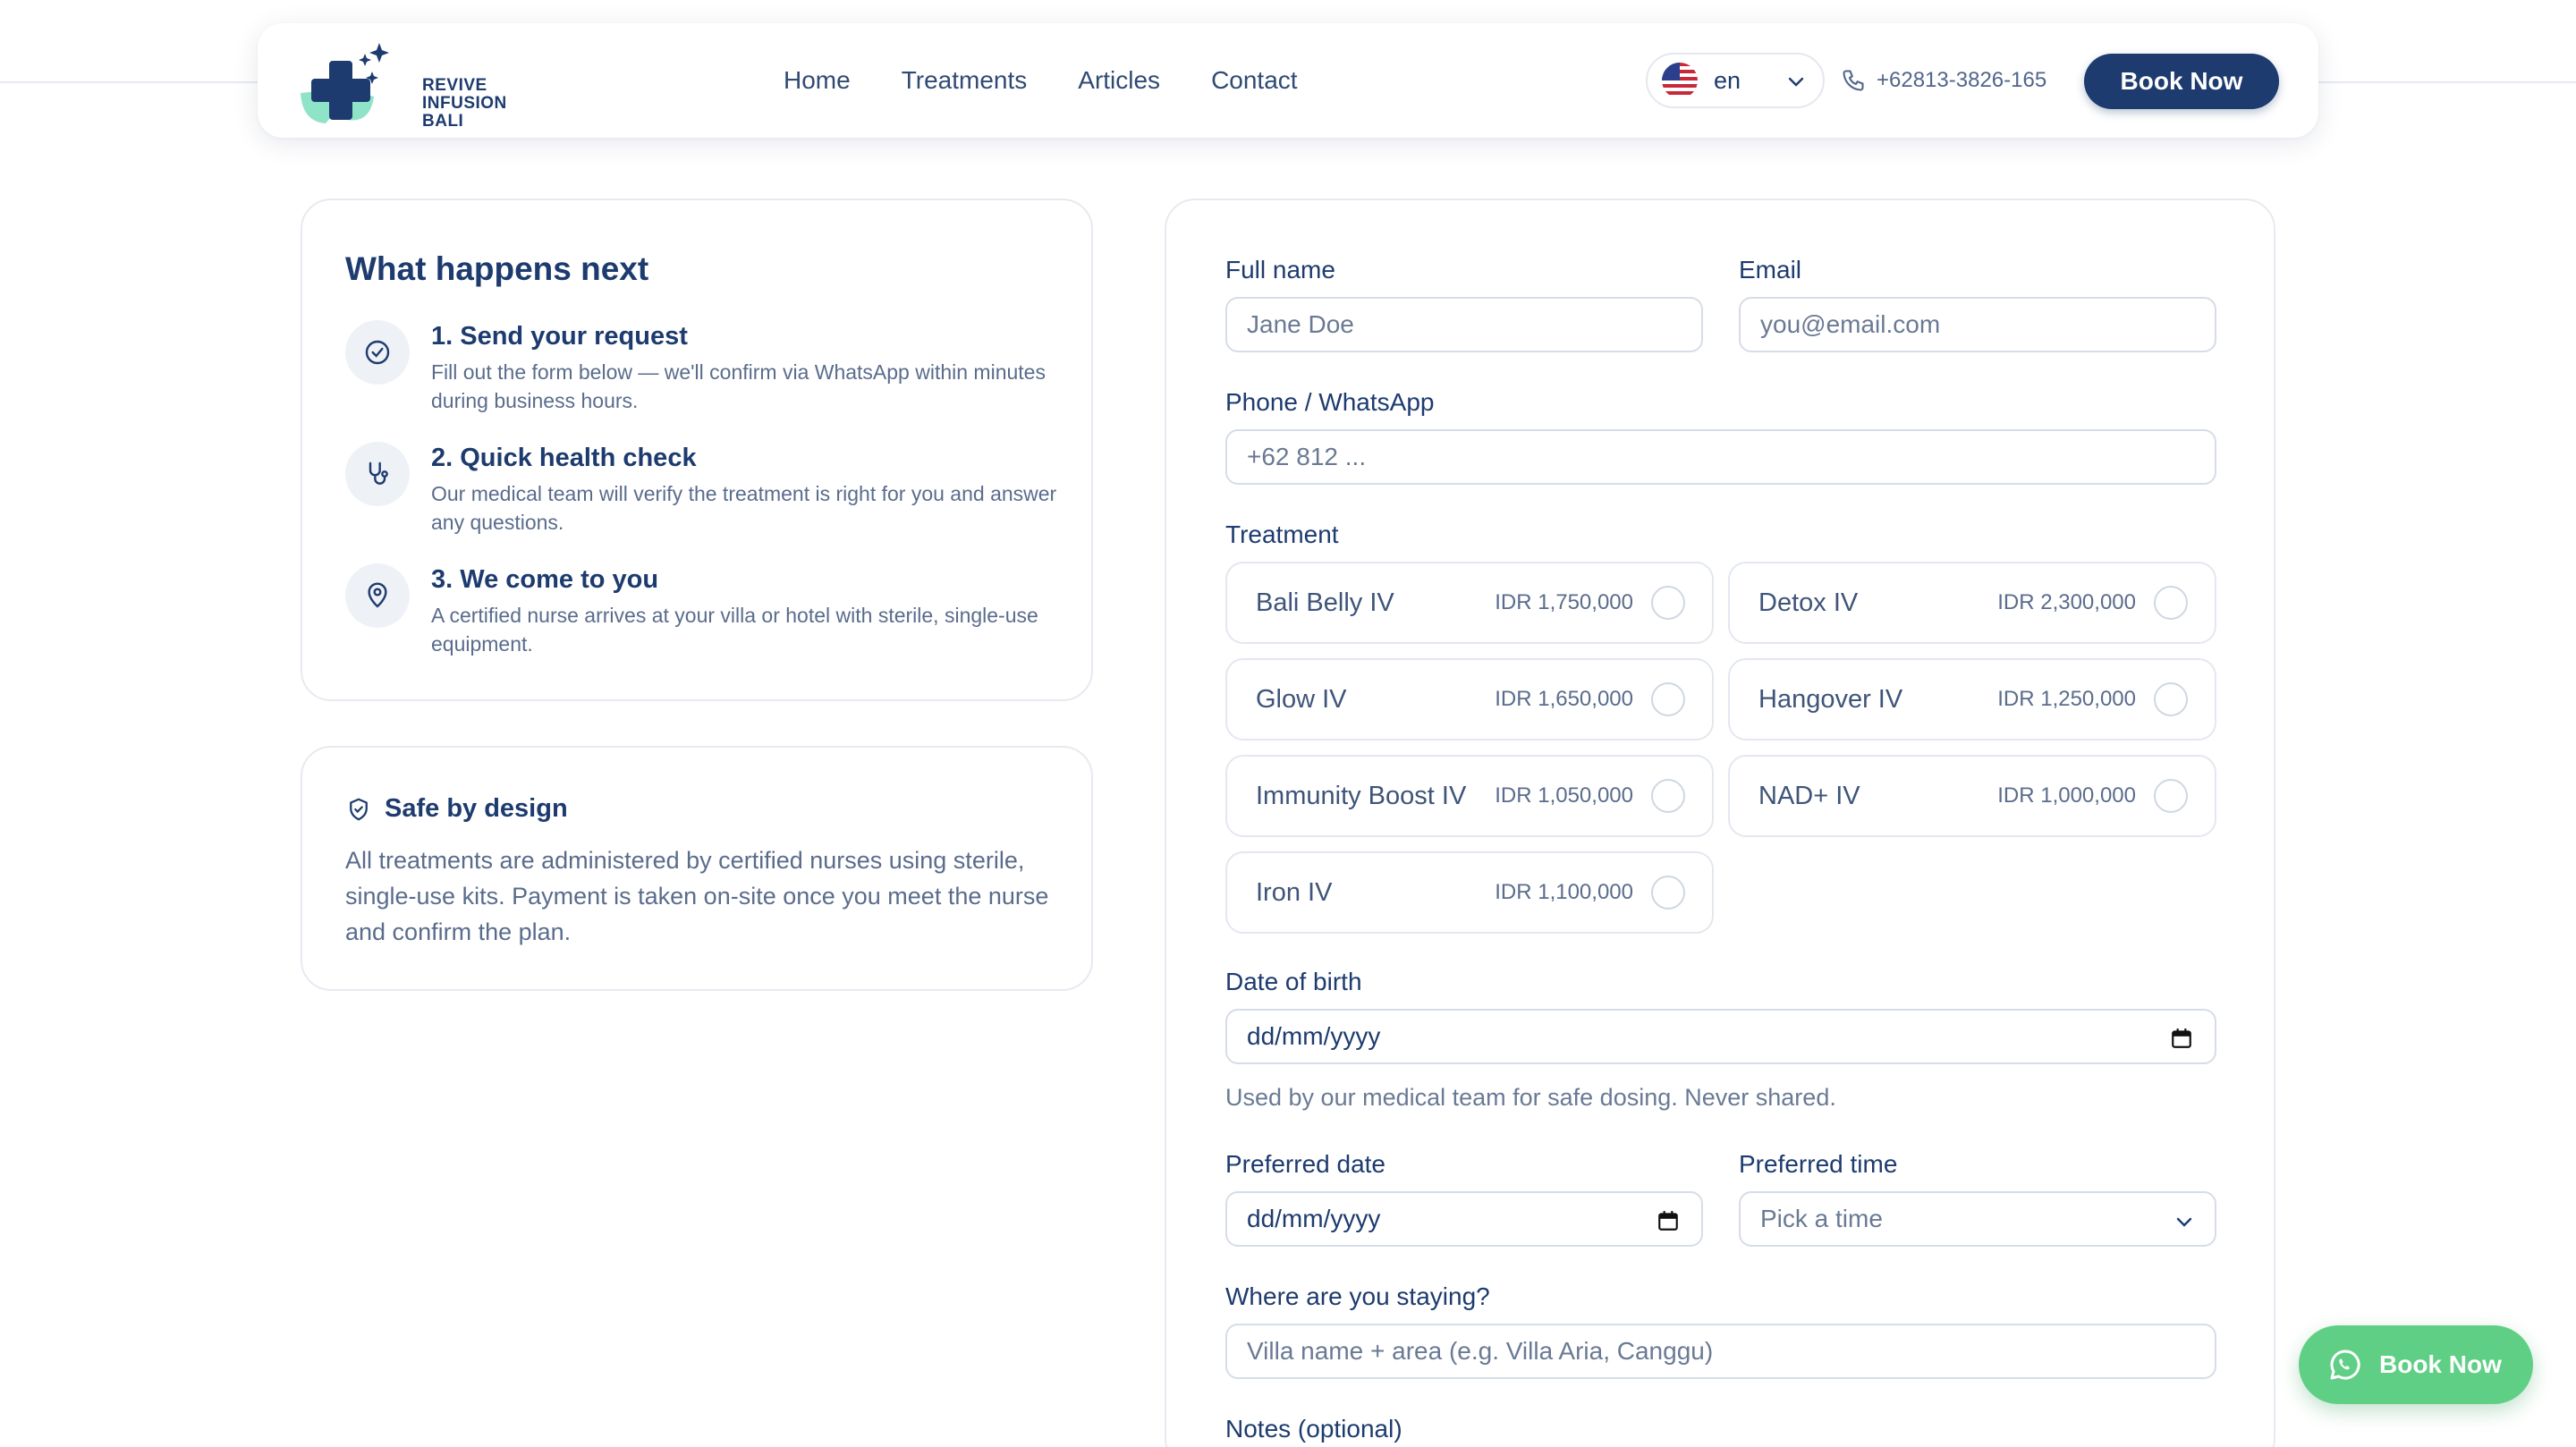  I want to click on step-title: 2. Quick health check, so click(564, 458).